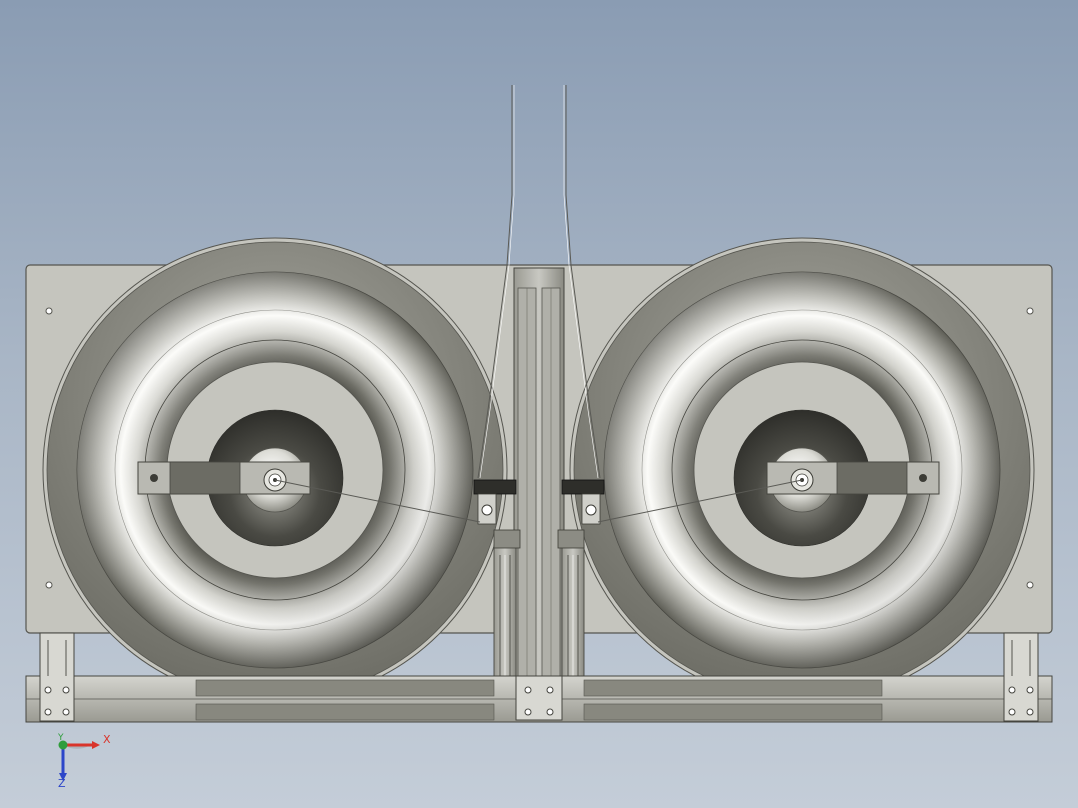 The height and width of the screenshot is (808, 1078). What do you see at coordinates (79, 760) in the screenshot?
I see `coordinate-triad-icon` at bounding box center [79, 760].